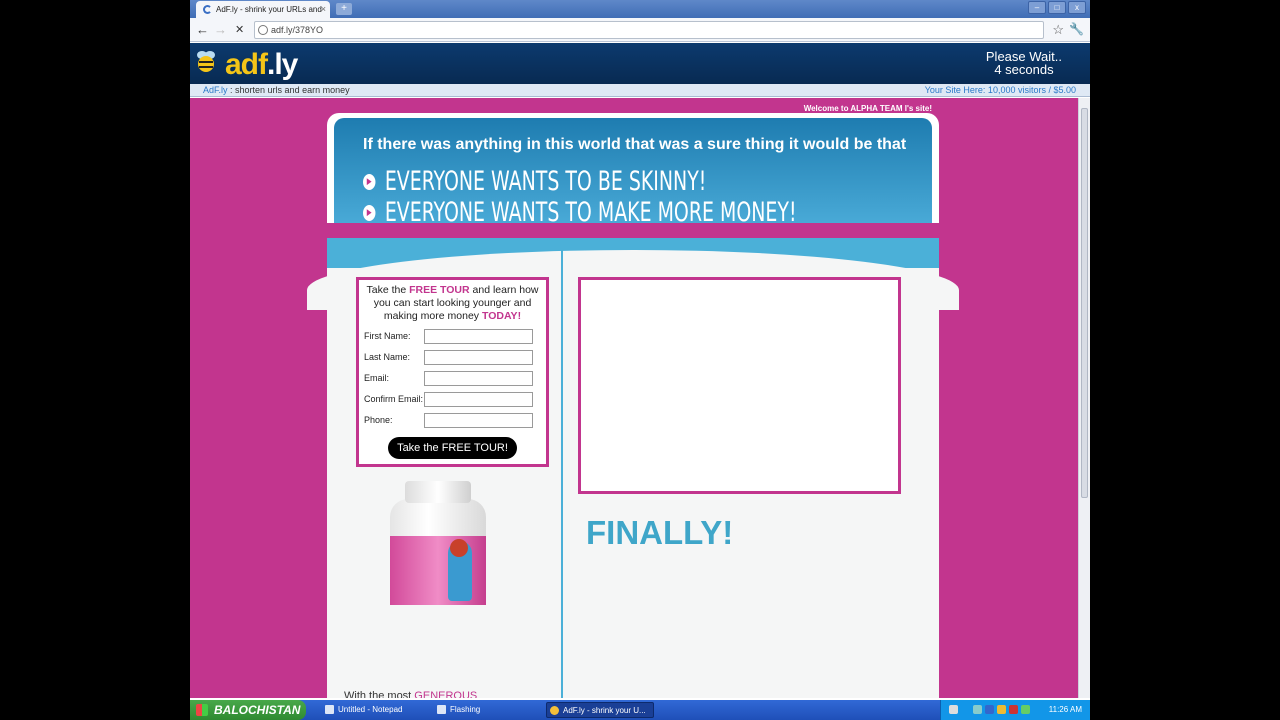  Describe the element at coordinates (394, 399) in the screenshot. I see `confirm-email-label: Confirm Email:` at that location.